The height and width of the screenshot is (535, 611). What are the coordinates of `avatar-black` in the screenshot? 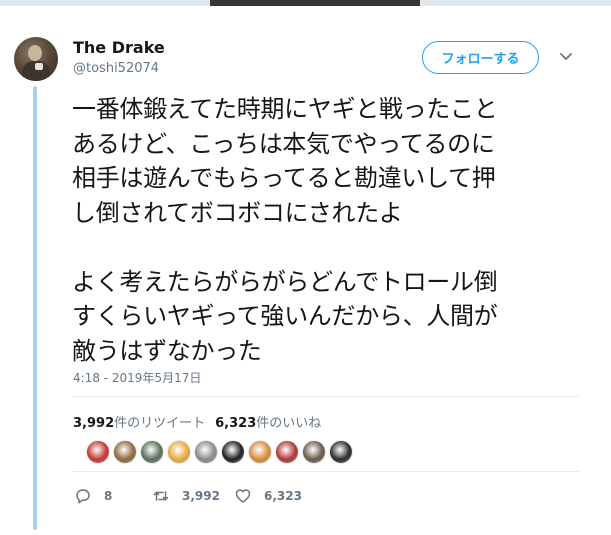 It's located at (233, 452).